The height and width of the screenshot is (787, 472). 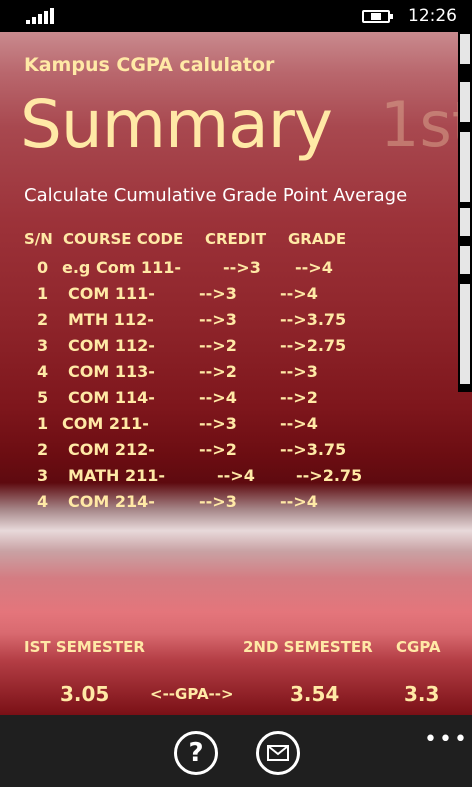 I want to click on cgpa-label: CGPA, so click(x=418, y=647).